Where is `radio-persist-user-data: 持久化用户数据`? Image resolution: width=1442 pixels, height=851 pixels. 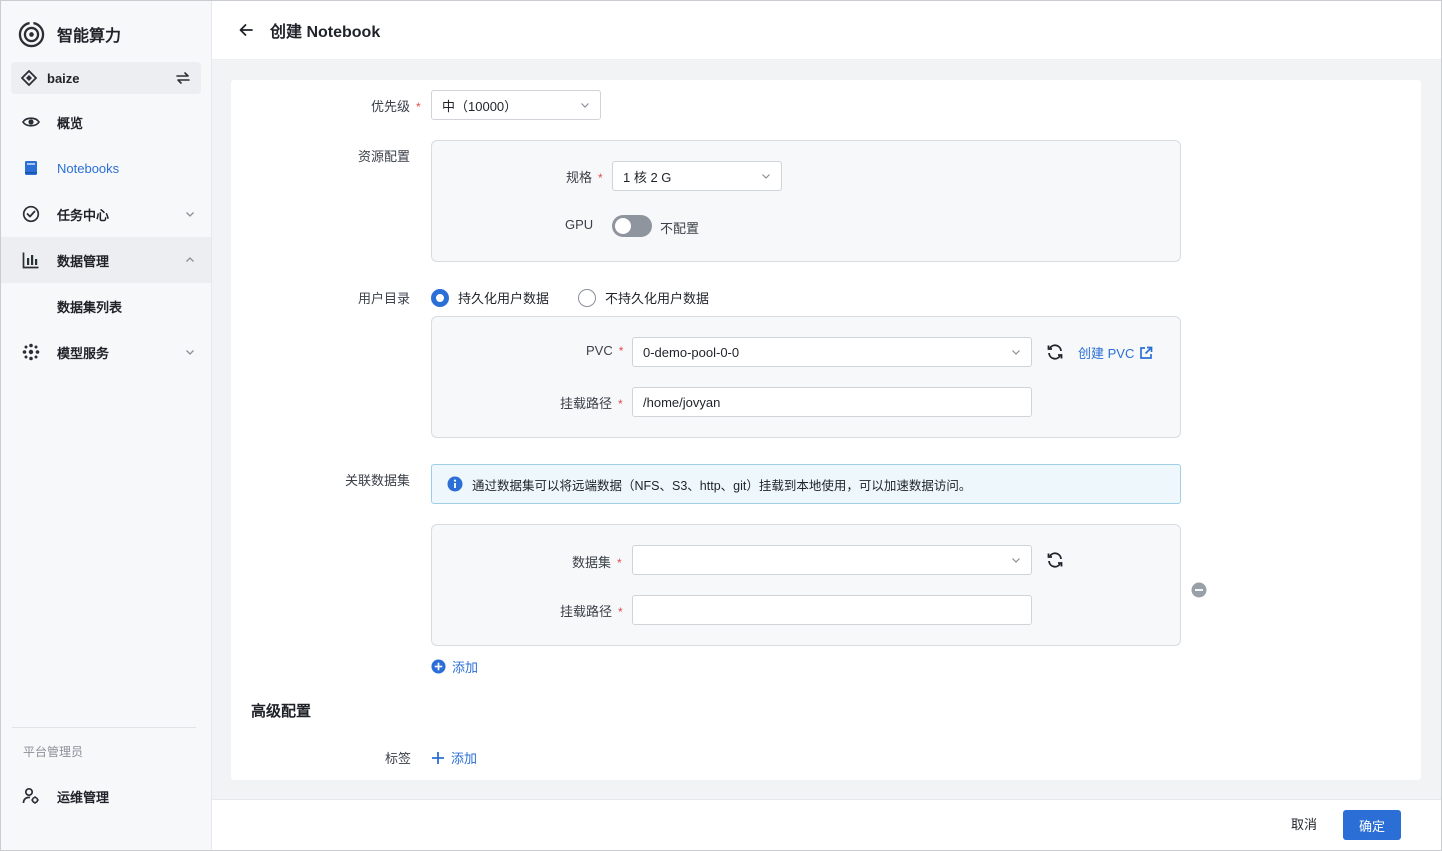 radio-persist-user-data: 持久化用户数据 is located at coordinates (490, 297).